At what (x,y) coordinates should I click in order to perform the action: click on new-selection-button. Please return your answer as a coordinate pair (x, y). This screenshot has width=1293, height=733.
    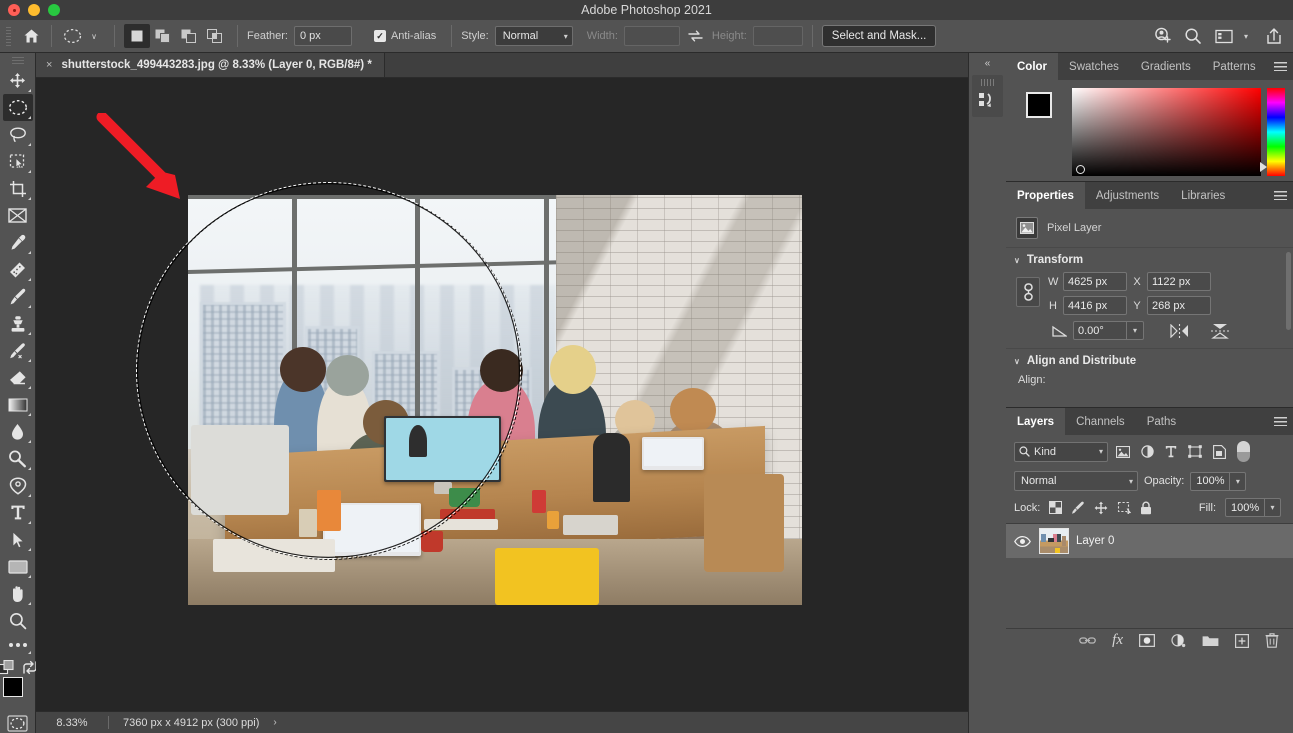
    Looking at the image, I should click on (137, 36).